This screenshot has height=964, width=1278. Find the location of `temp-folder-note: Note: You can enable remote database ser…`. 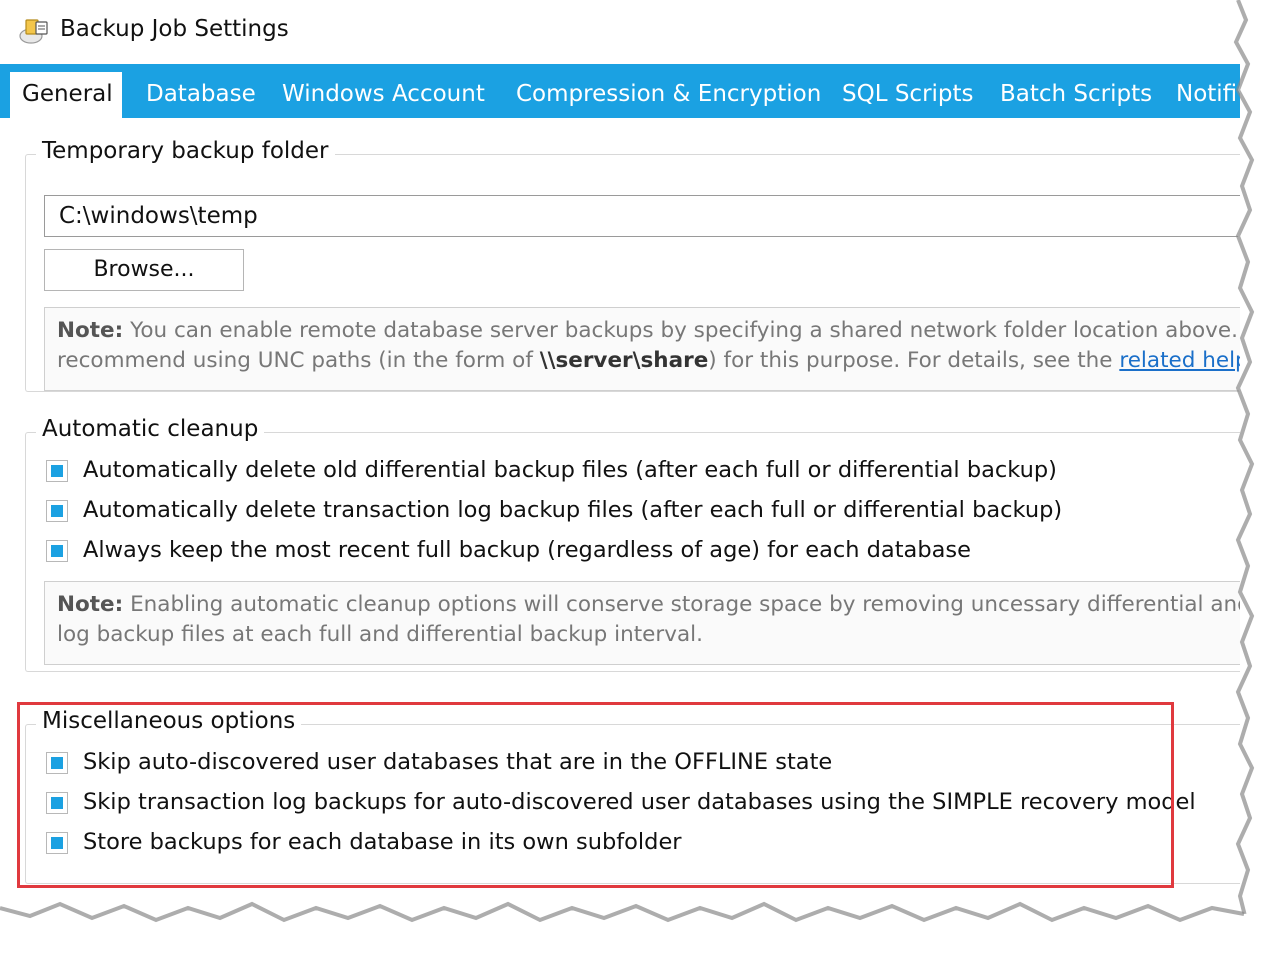

temp-folder-note: Note: You can enable remote database ser… is located at coordinates (642, 349).